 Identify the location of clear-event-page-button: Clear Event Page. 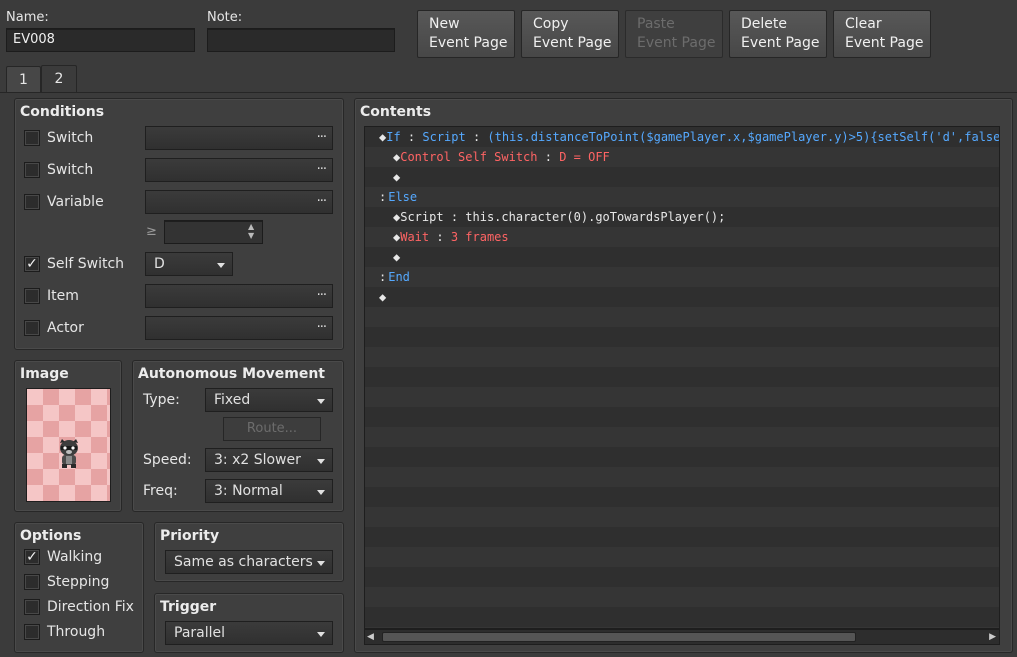
(882, 34).